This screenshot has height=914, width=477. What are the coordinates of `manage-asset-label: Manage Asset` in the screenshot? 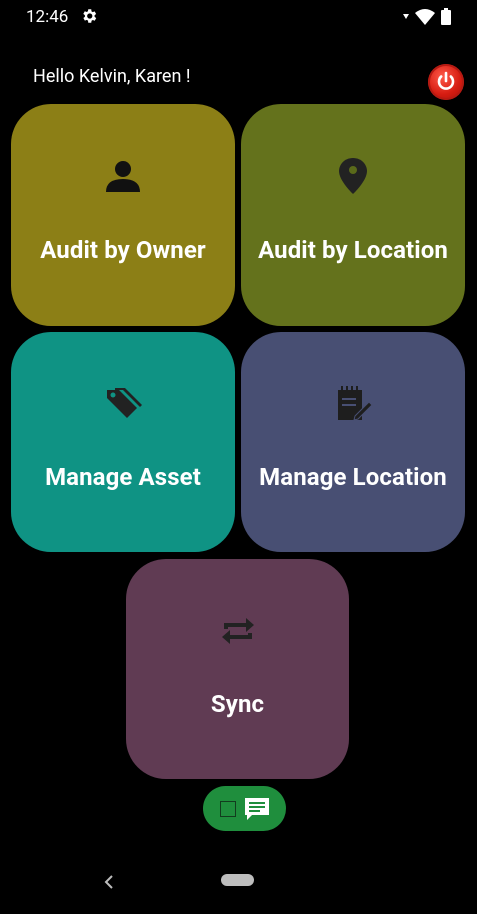 It's located at (123, 477).